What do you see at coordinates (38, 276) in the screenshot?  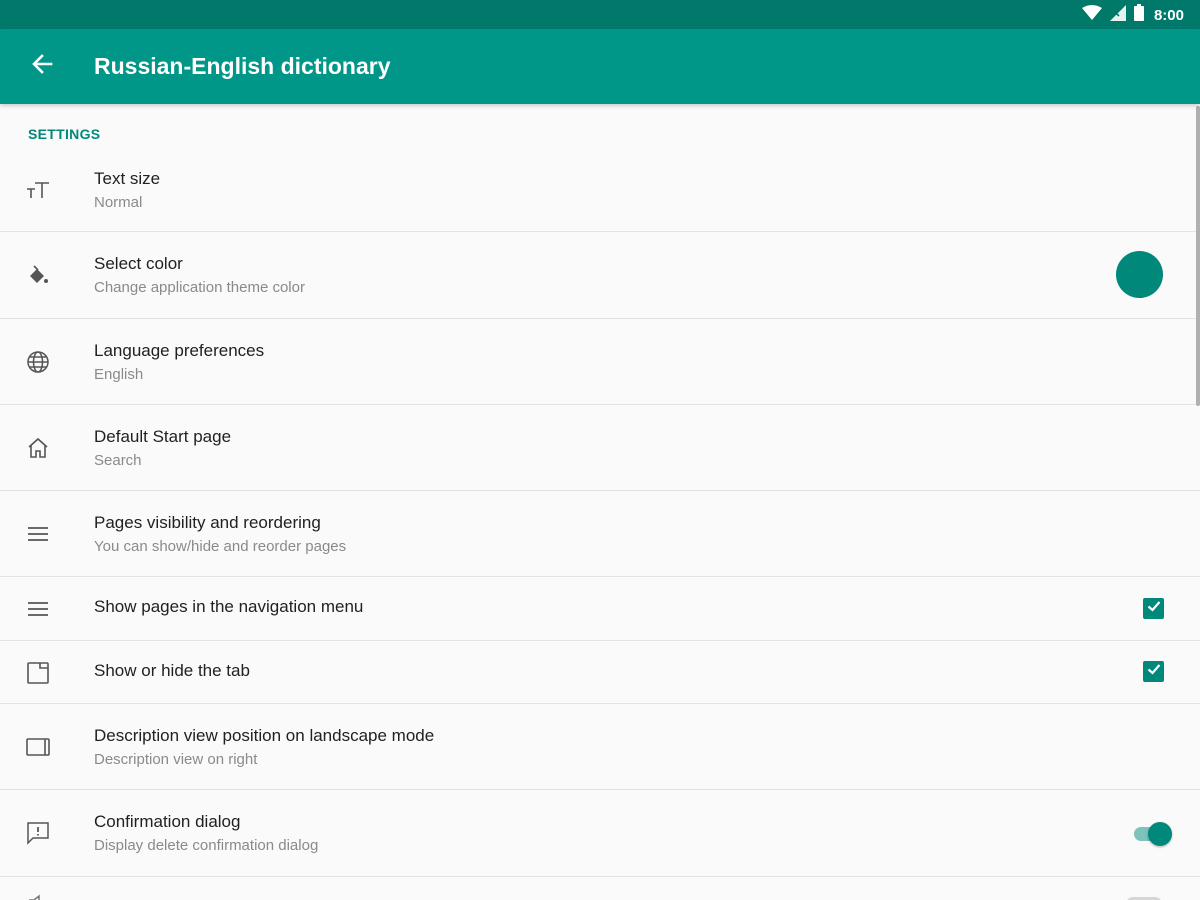 I see `paint-bucket-icon` at bounding box center [38, 276].